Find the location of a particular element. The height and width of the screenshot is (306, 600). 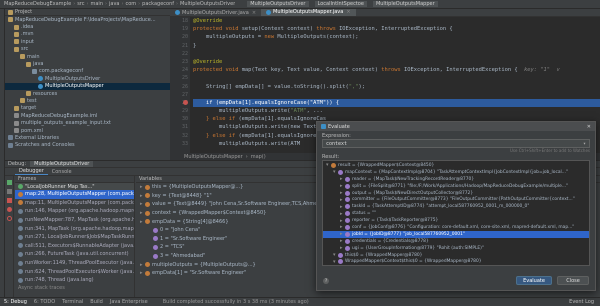

tree-item: multiple_outputs_example_input.txt is located at coordinates (87, 122).